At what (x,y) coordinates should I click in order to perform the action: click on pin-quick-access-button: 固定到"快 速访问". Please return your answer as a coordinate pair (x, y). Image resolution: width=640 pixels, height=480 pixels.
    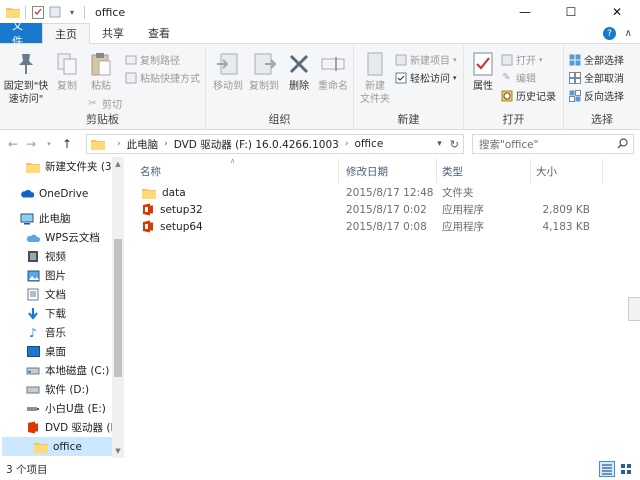
    Looking at the image, I should click on (26, 78).